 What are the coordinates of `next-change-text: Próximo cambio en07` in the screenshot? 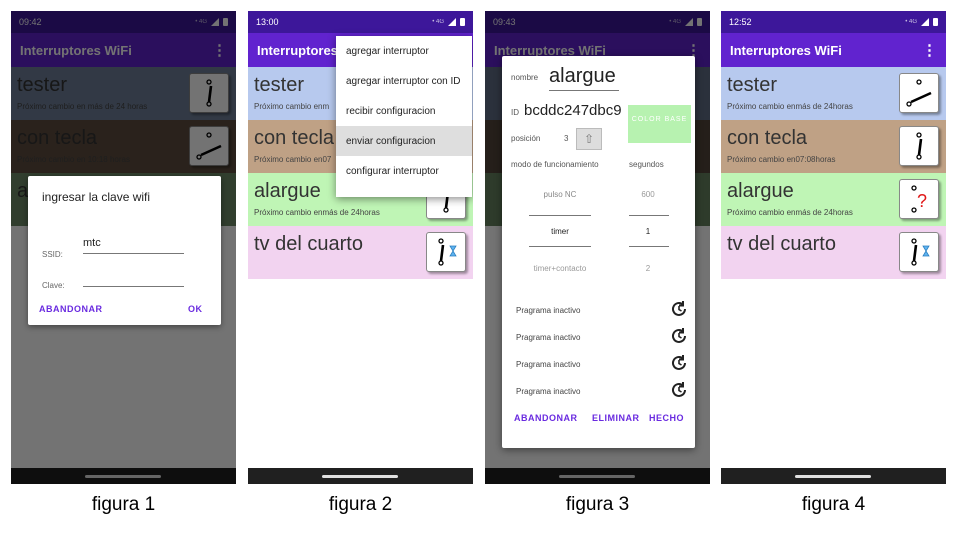 It's located at (293, 159).